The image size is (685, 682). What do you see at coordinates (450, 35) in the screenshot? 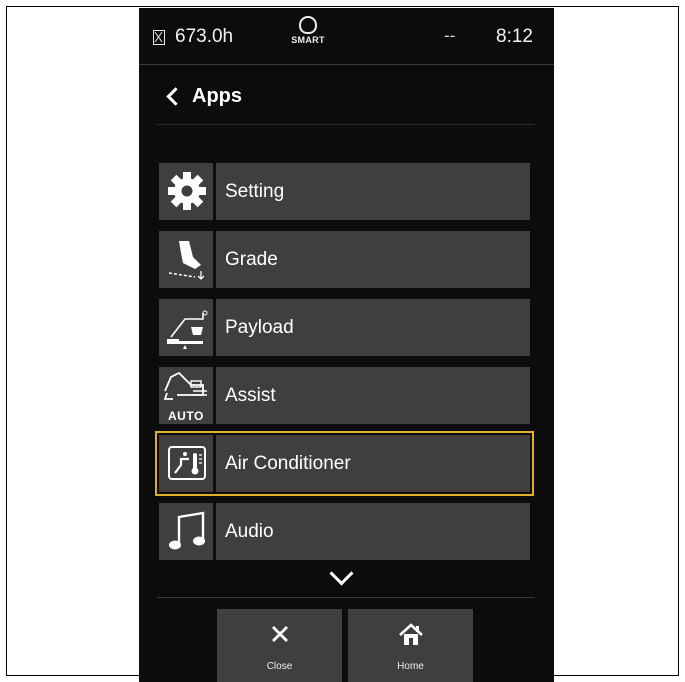
I see `status-dashes: --` at bounding box center [450, 35].